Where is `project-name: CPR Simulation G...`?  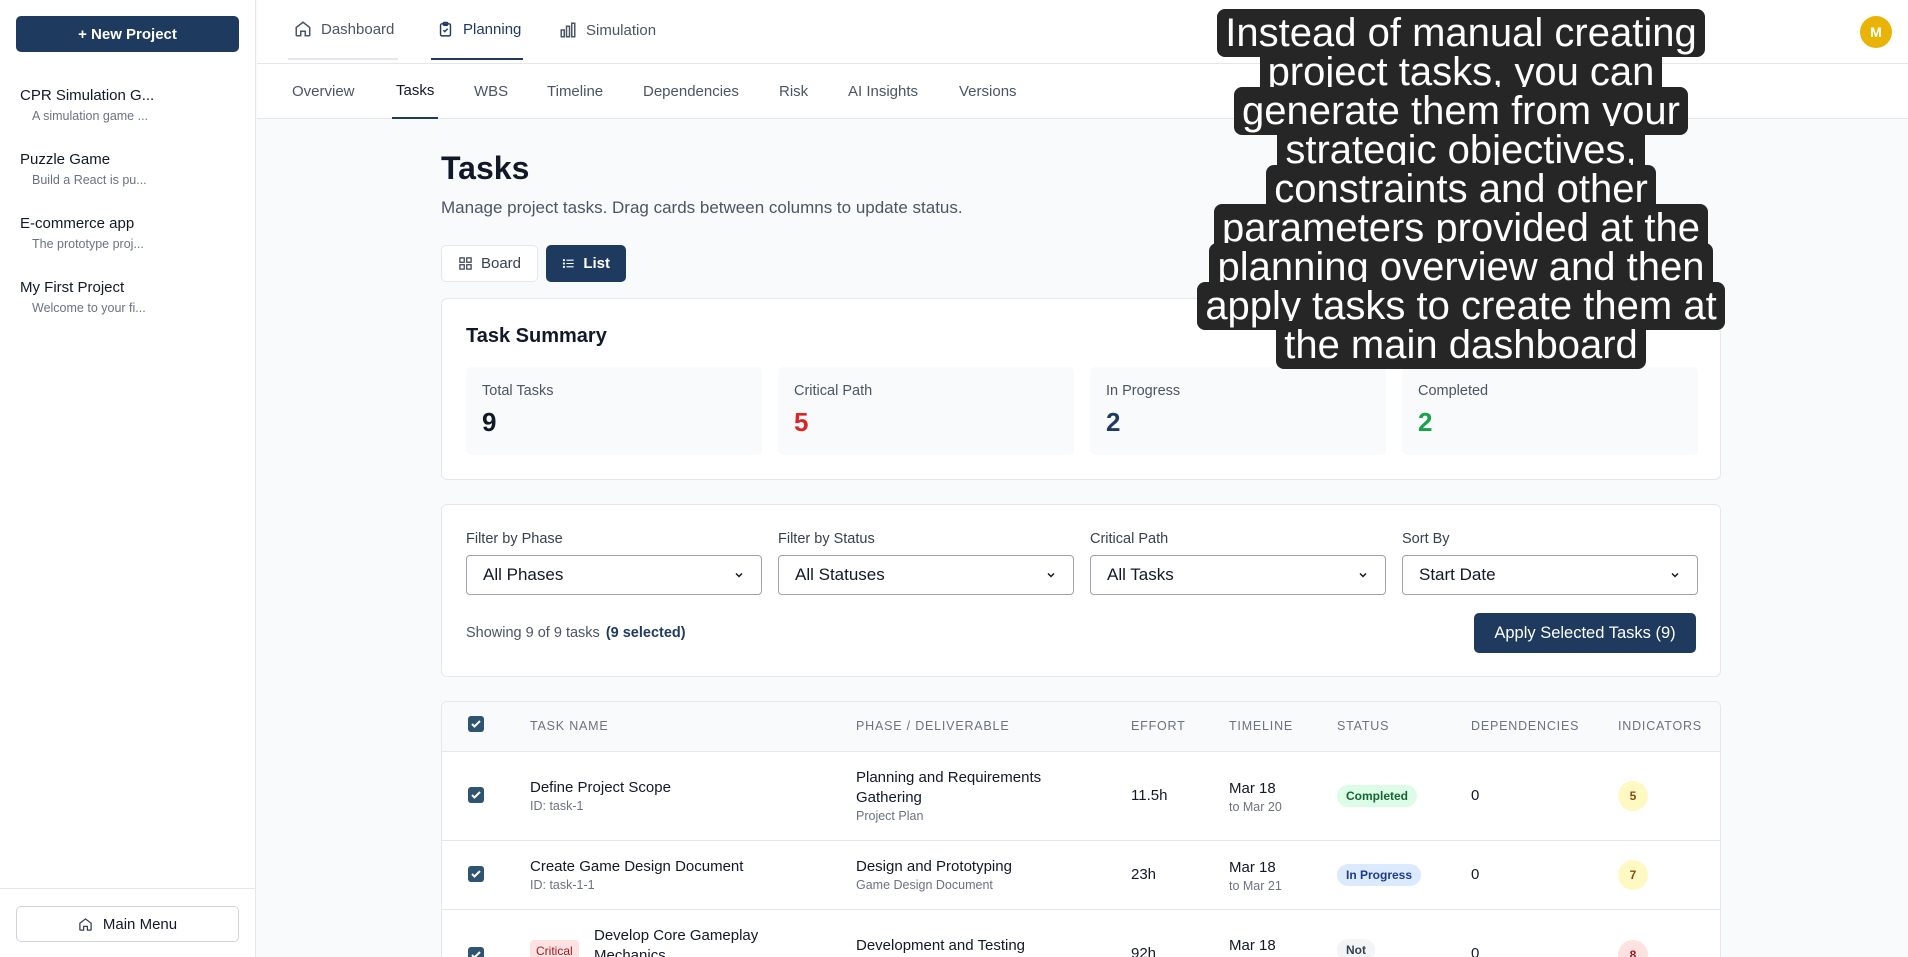
project-name: CPR Simulation G... is located at coordinates (87, 95).